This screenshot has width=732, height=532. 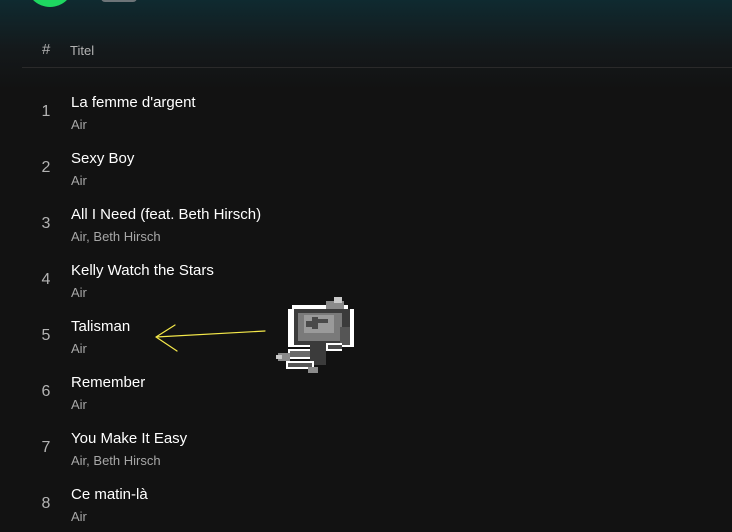 I want to click on column-title-header: Titel, so click(x=82, y=50).